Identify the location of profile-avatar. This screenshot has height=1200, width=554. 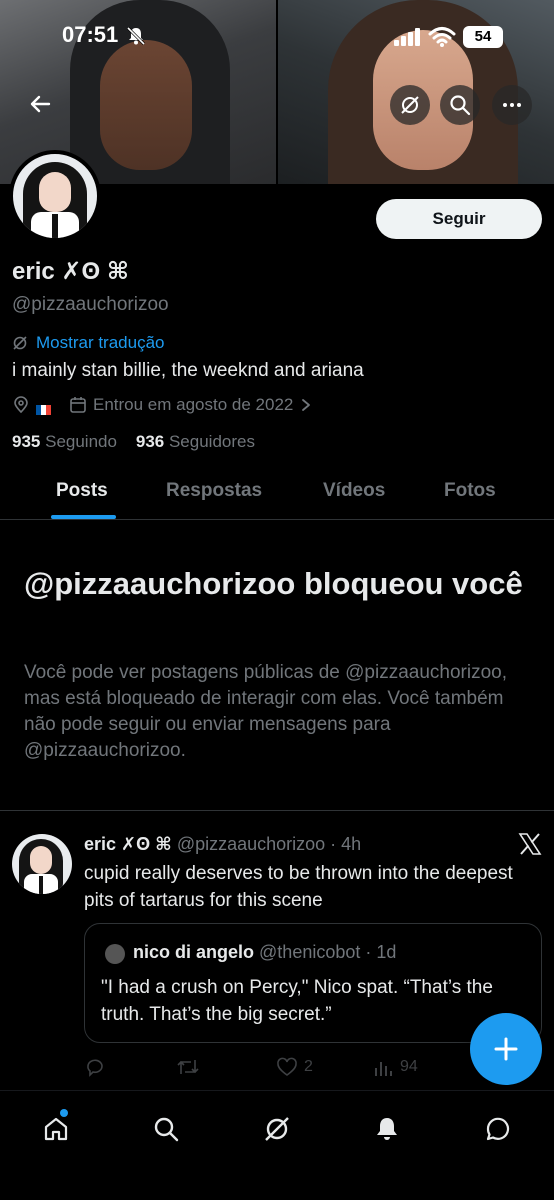
(55, 196).